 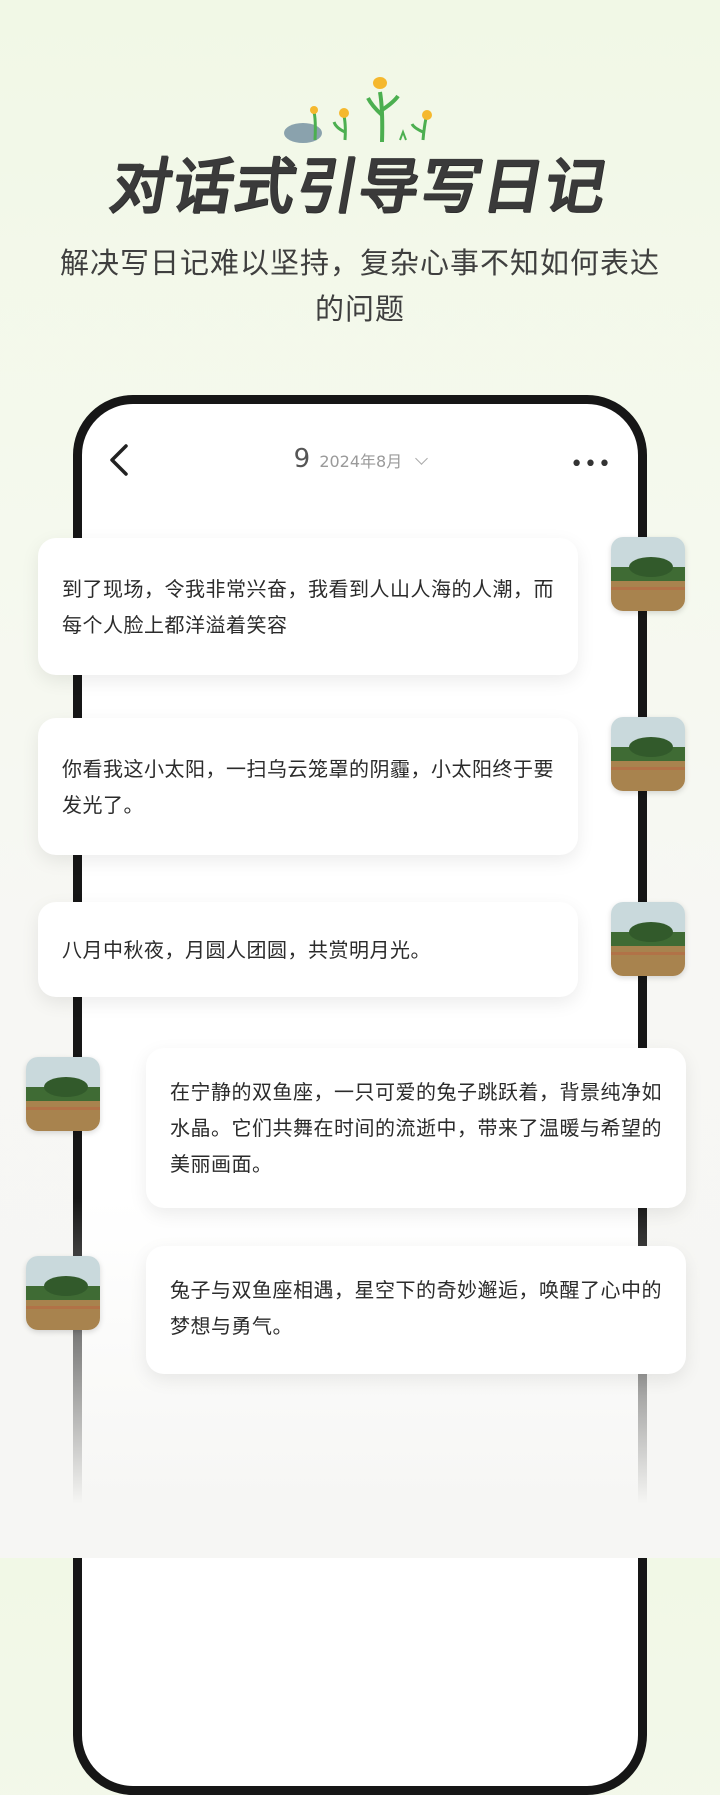 What do you see at coordinates (361, 461) in the screenshot?
I see `date-month: 2024年8月` at bounding box center [361, 461].